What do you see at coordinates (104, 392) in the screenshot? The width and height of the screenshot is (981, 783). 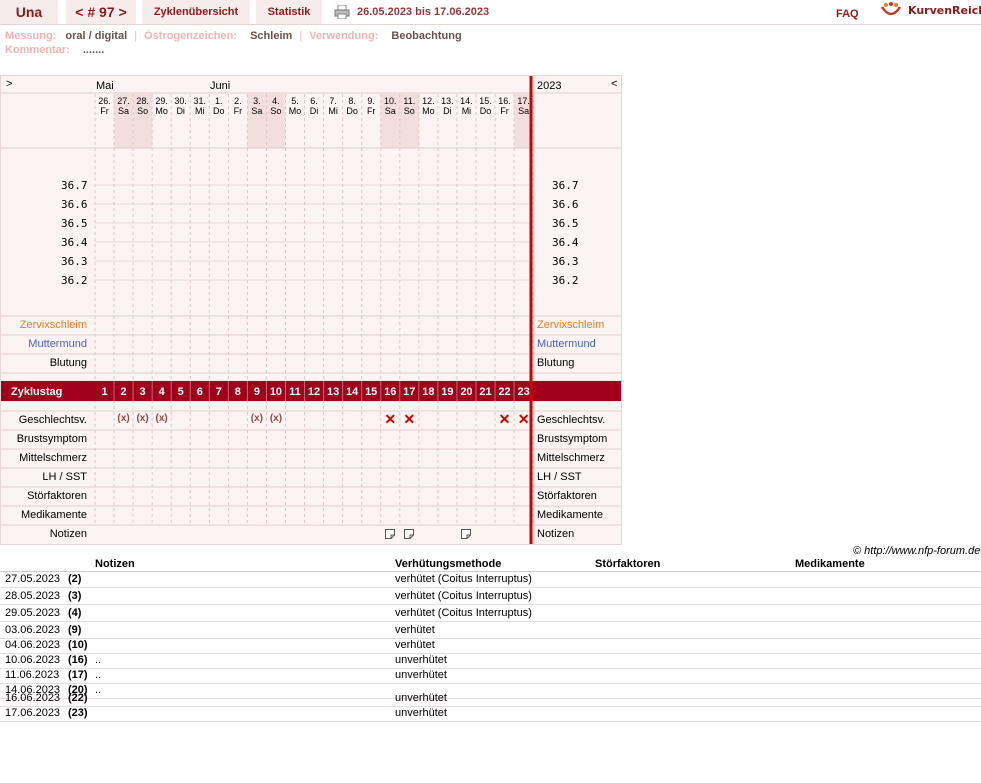 I see `cycle-day-number: 1` at bounding box center [104, 392].